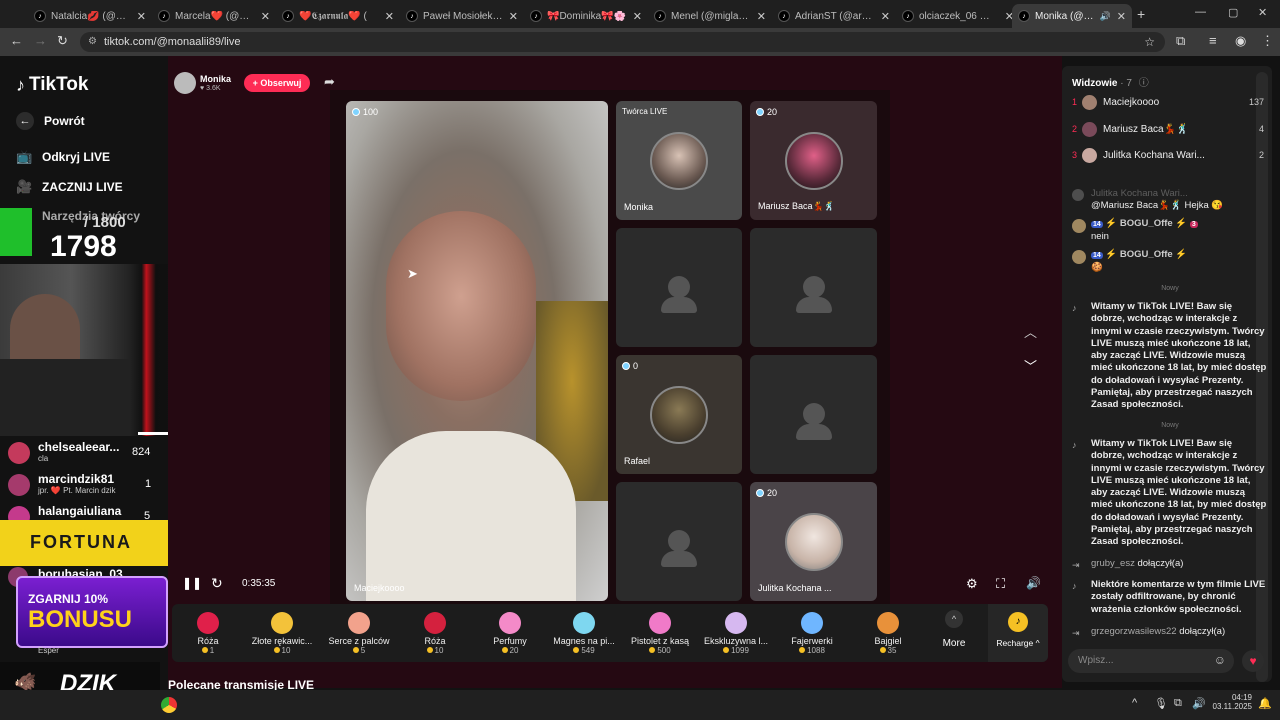  I want to click on refresh-icon: ↻, so click(217, 583).